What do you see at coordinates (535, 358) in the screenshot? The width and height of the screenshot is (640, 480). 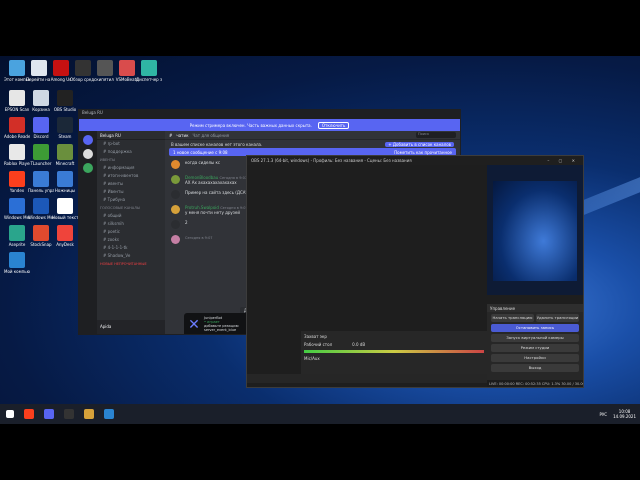 I see `settings-button: Настройки` at bounding box center [535, 358].